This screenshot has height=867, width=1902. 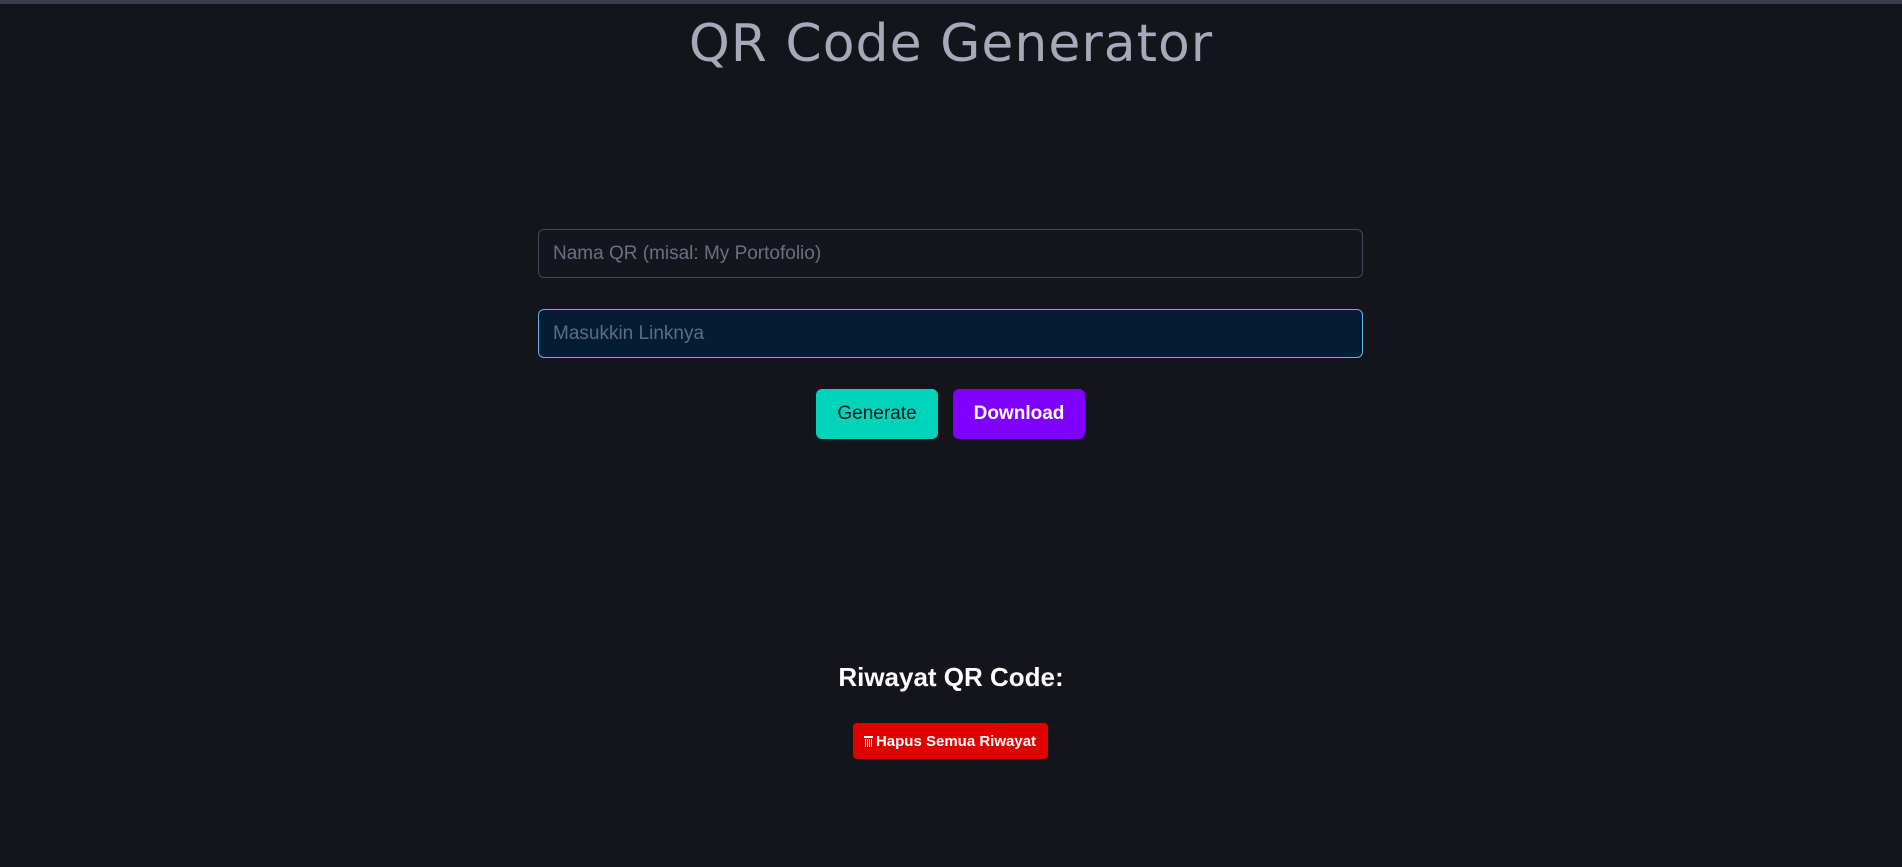 What do you see at coordinates (951, 2) in the screenshot?
I see `top-border` at bounding box center [951, 2].